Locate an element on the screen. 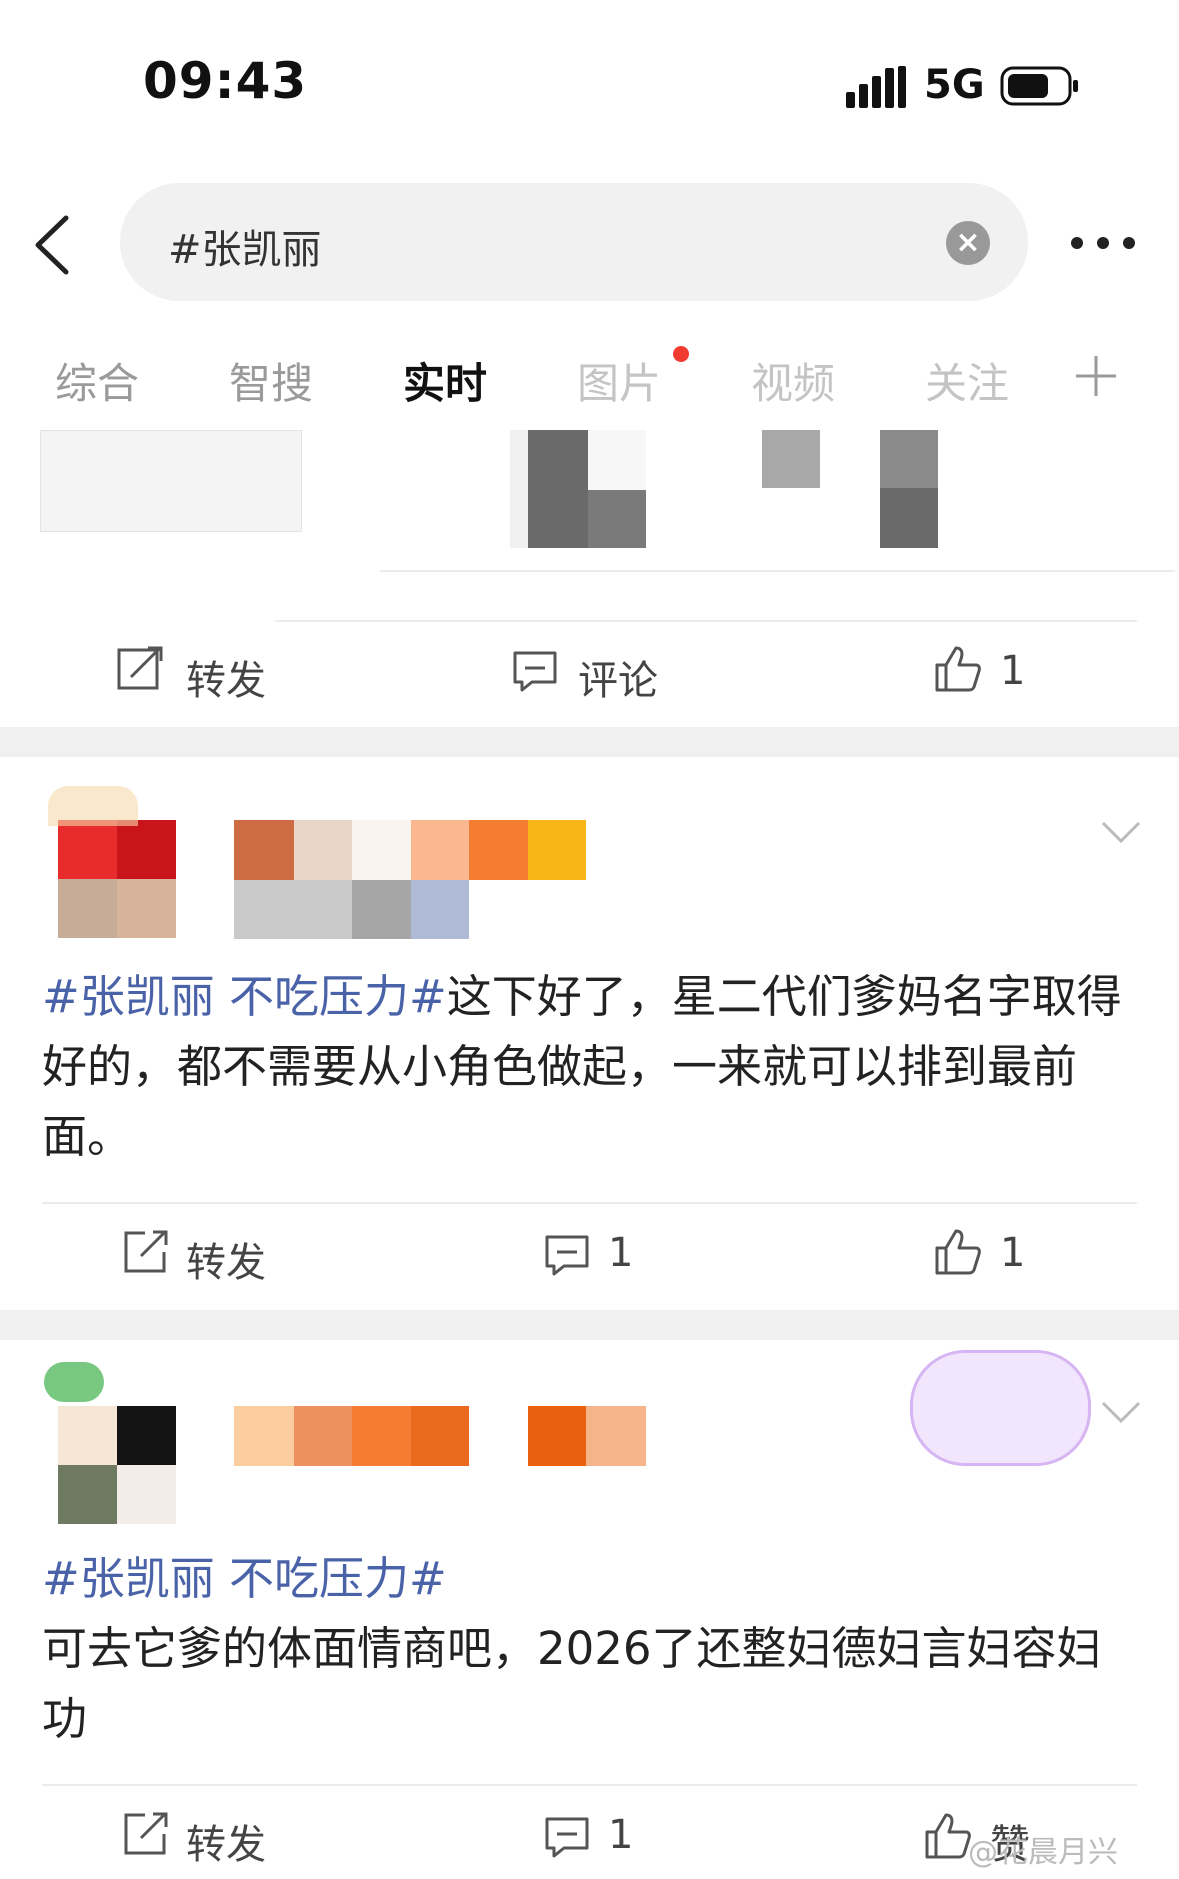 The width and height of the screenshot is (1179, 1879). network-type: 5G is located at coordinates (954, 85).